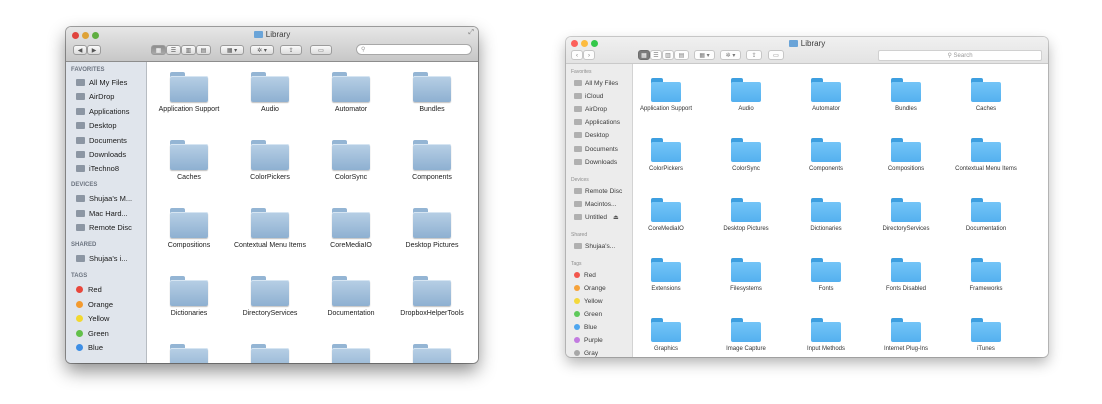  Describe the element at coordinates (906, 335) in the screenshot. I see `folder-item: Internet Plug-Ins` at that location.